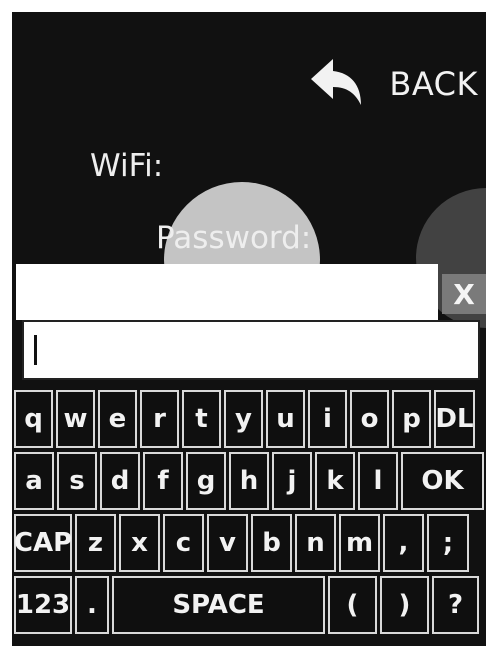  I want to click on ok-key: OK, so click(442, 481).